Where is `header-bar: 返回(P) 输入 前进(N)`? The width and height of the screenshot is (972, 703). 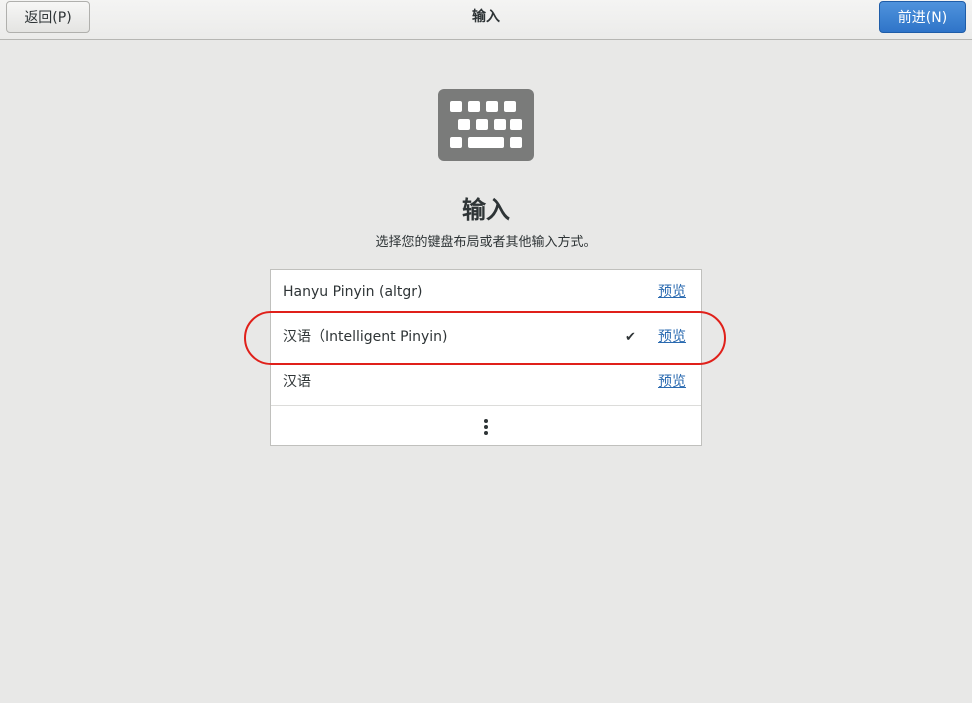
header-bar: 返回(P) 输入 前进(N) is located at coordinates (486, 20).